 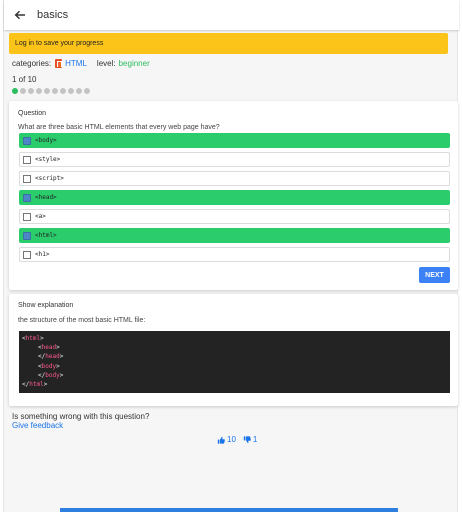 What do you see at coordinates (53, 15) in the screenshot?
I see `page-title: basics` at bounding box center [53, 15].